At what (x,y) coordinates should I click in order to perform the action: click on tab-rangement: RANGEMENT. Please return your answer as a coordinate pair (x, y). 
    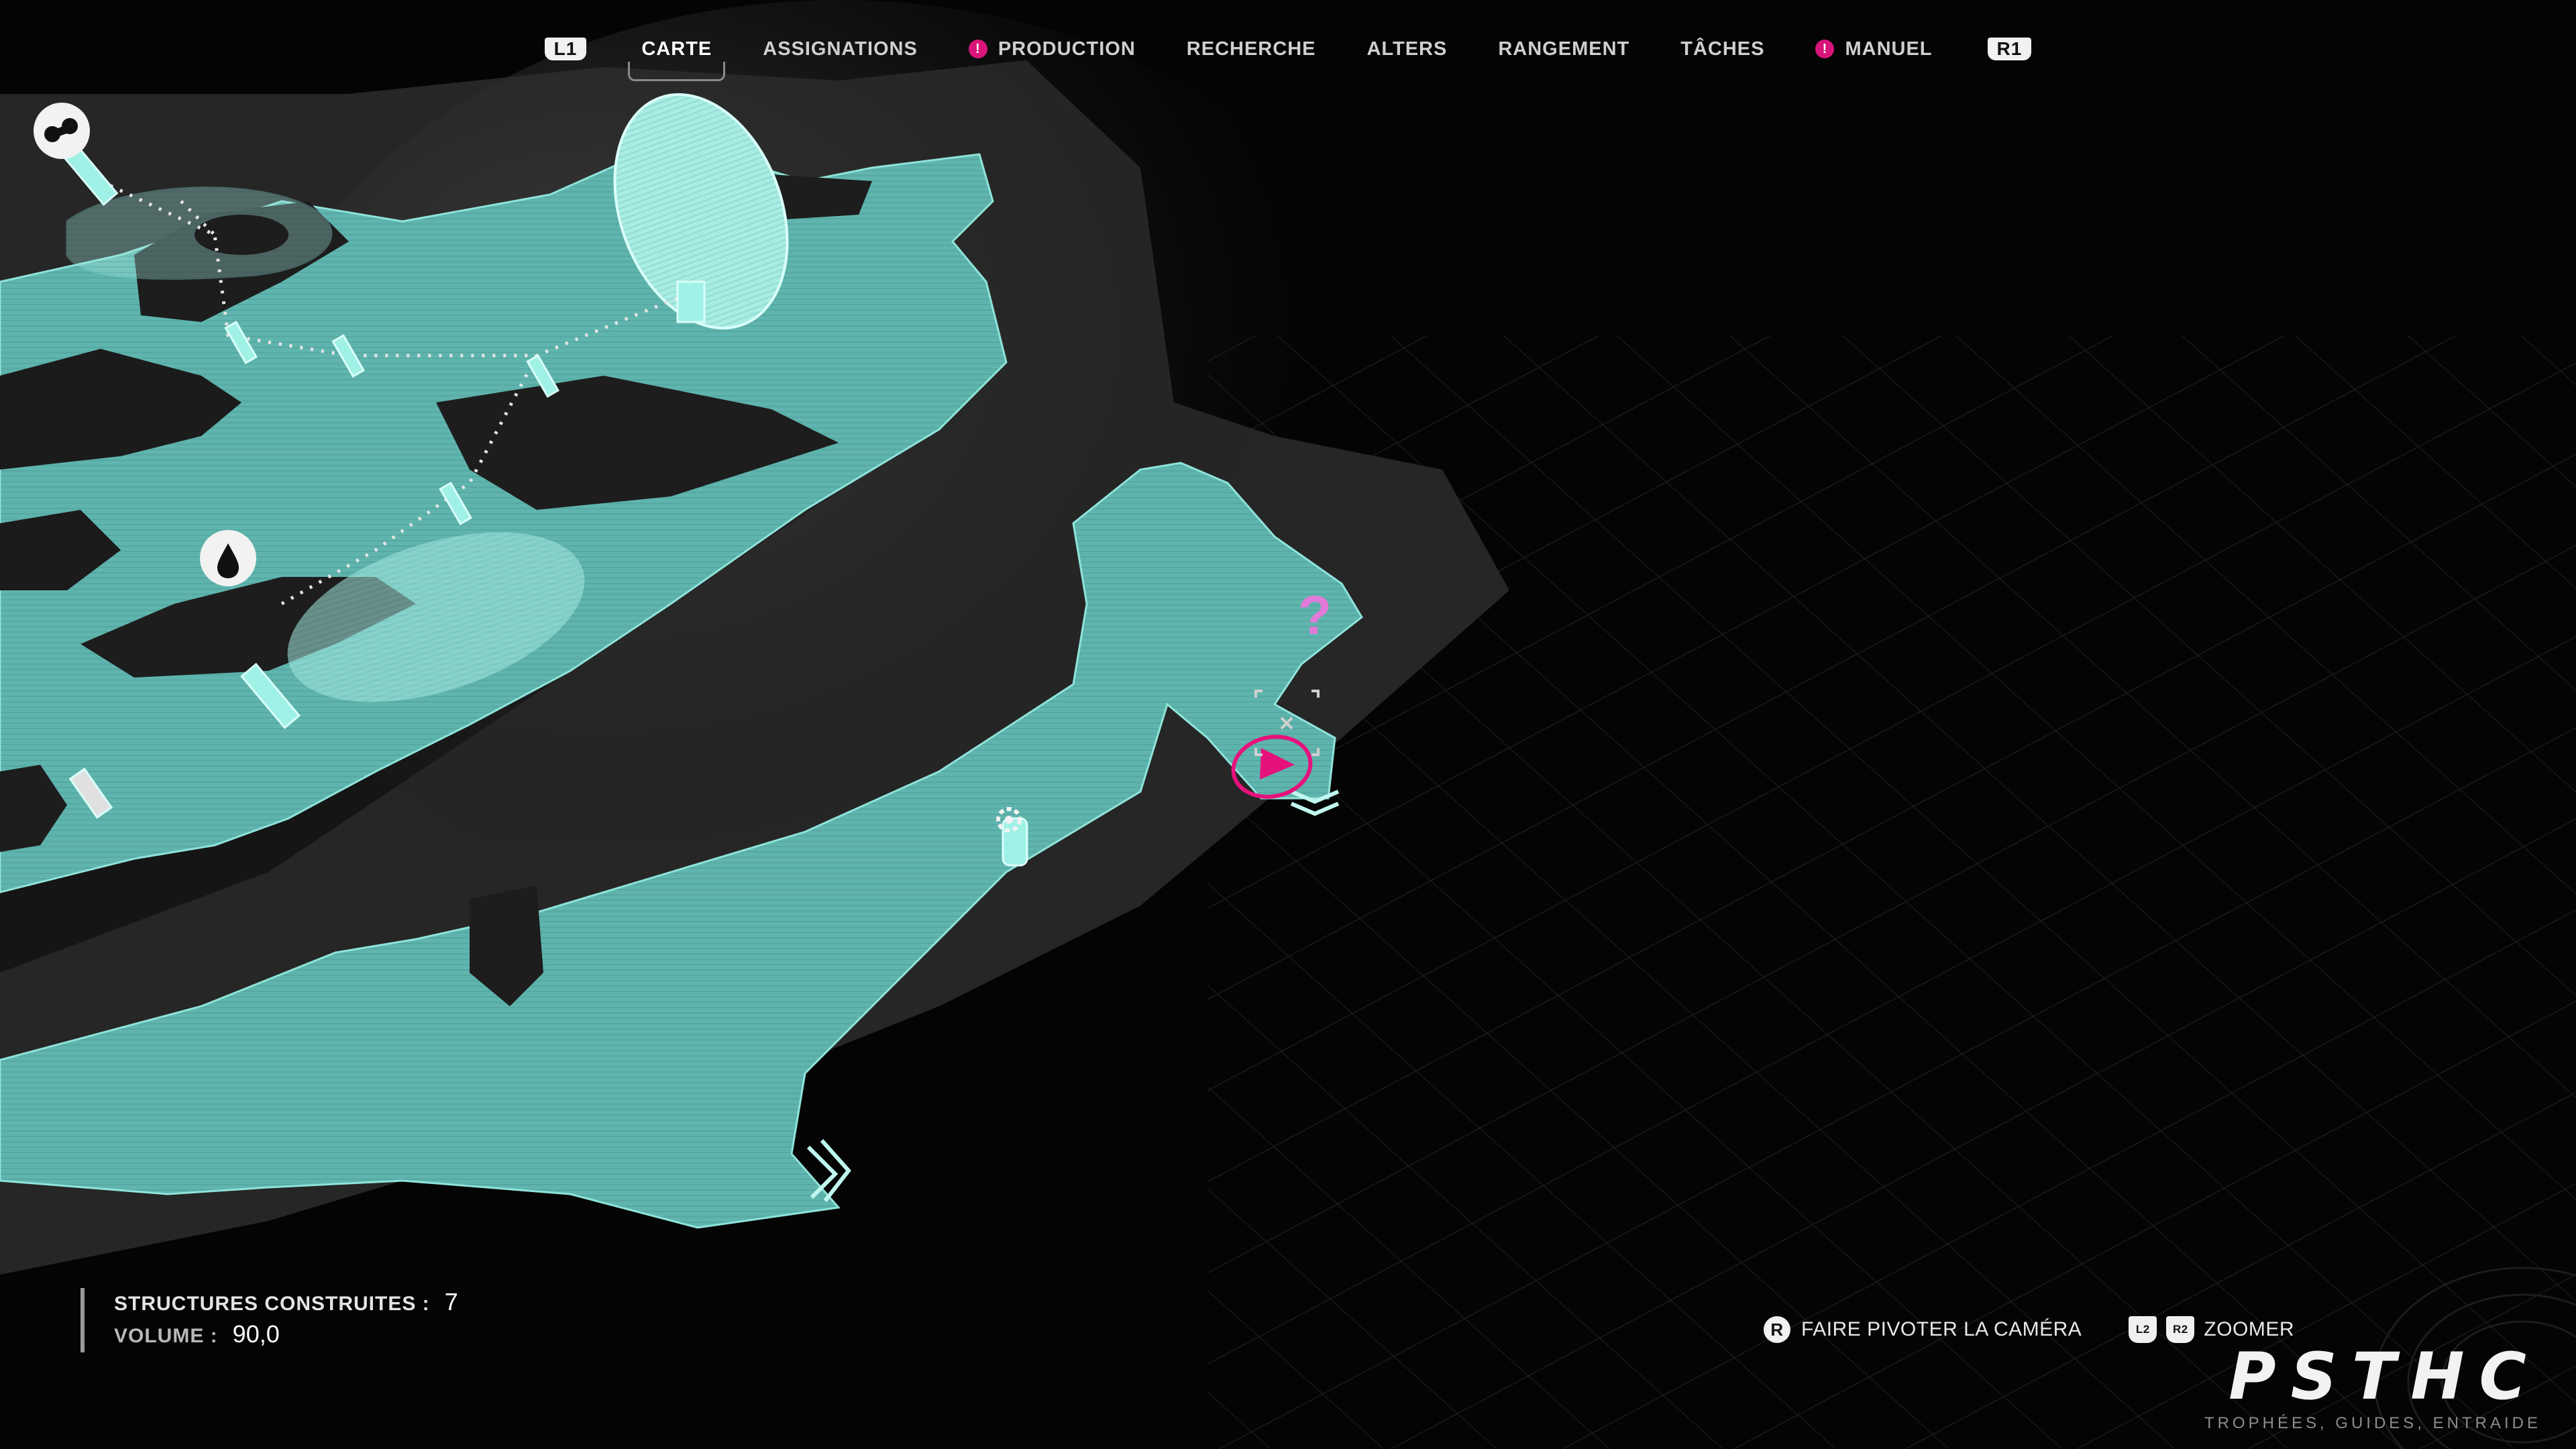
    Looking at the image, I should click on (1563, 49).